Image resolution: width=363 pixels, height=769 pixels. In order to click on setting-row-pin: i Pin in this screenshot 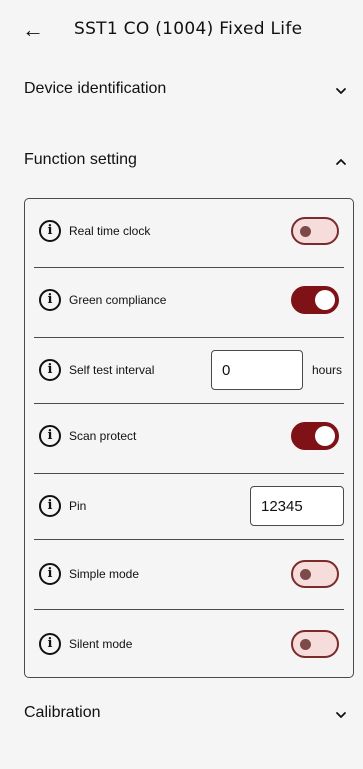, I will do `click(189, 508)`.